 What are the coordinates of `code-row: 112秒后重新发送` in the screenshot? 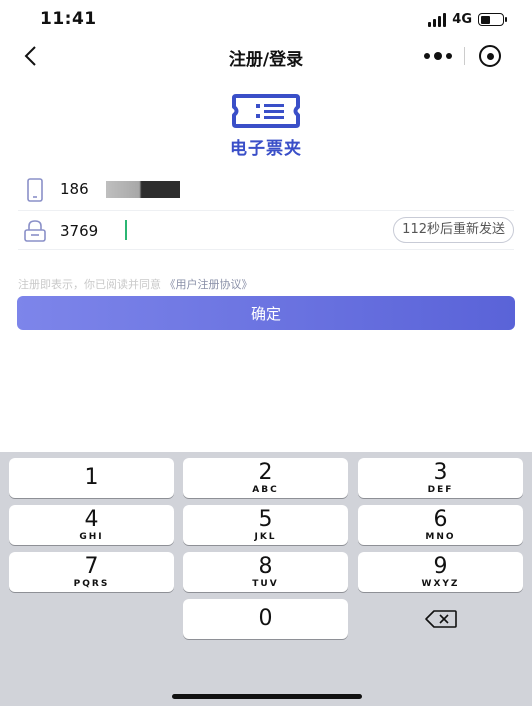 It's located at (266, 230).